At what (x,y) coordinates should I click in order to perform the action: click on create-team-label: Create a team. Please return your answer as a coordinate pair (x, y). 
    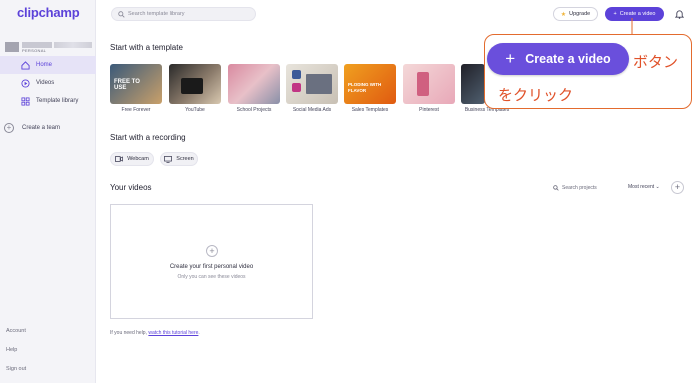
    Looking at the image, I should click on (41, 128).